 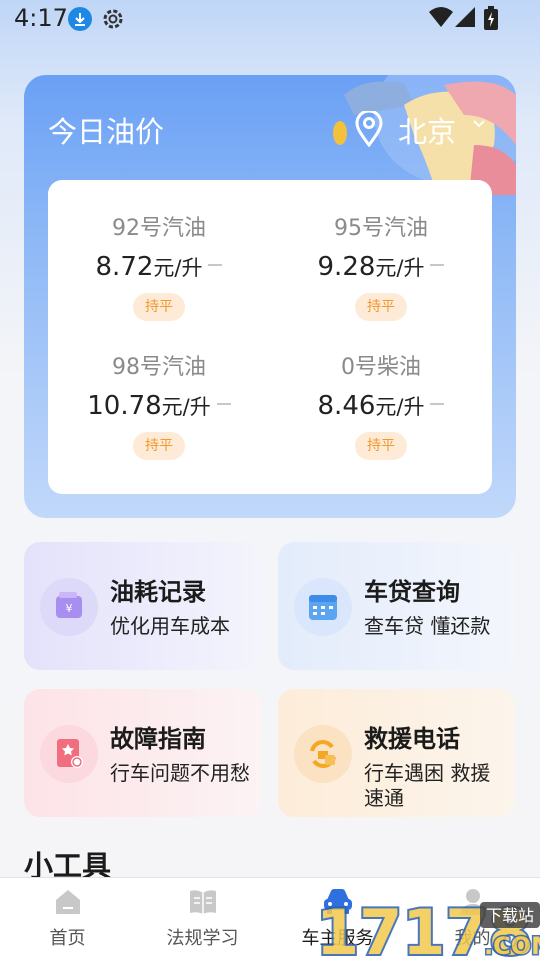 What do you see at coordinates (323, 754) in the screenshot?
I see `rescue-icon` at bounding box center [323, 754].